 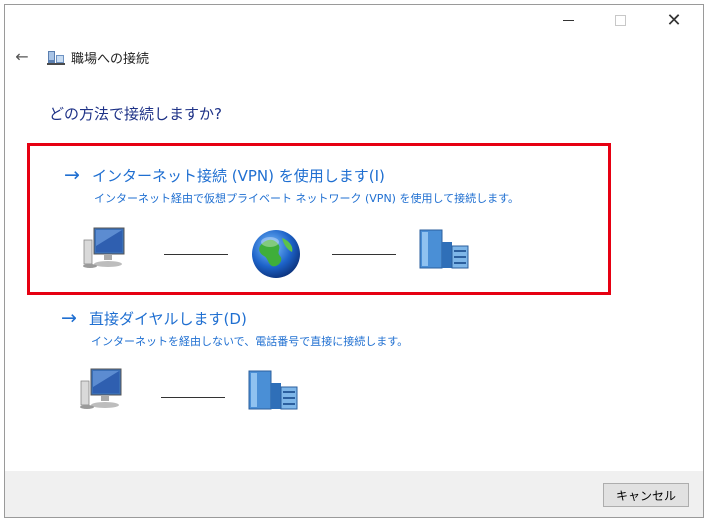 I want to click on back-button: ←, so click(x=22, y=56).